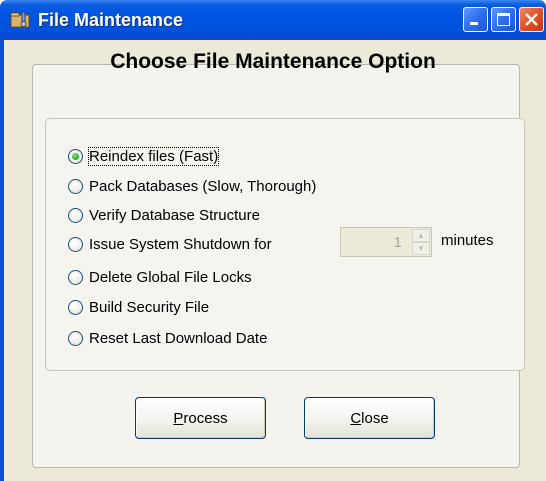  Describe the element at coordinates (178, 338) in the screenshot. I see `option-label: Reset Last Download Date` at that location.